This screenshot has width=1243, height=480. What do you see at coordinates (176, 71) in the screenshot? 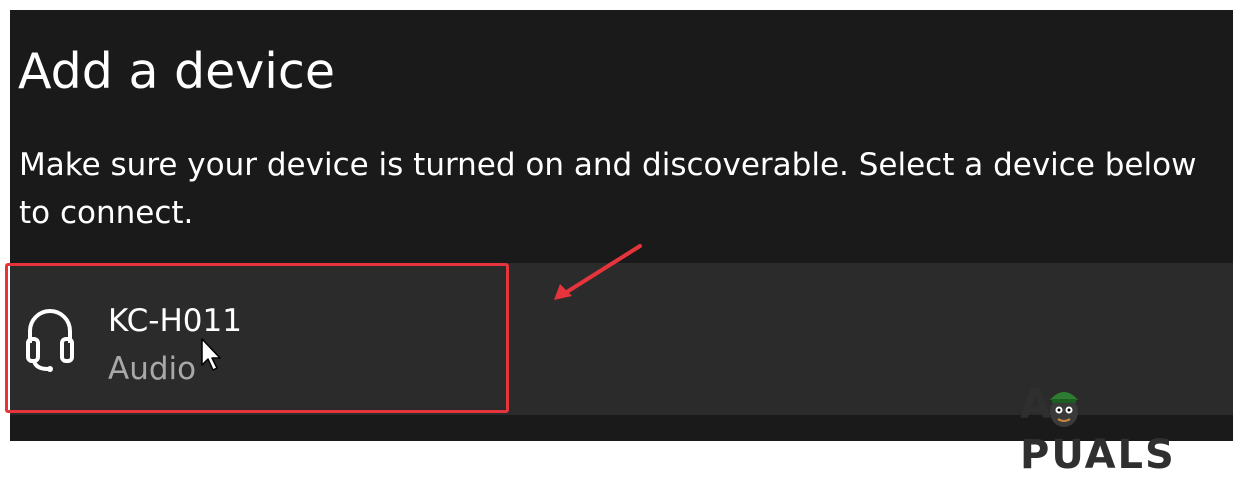
I see `dialog-title: Add a device` at bounding box center [176, 71].